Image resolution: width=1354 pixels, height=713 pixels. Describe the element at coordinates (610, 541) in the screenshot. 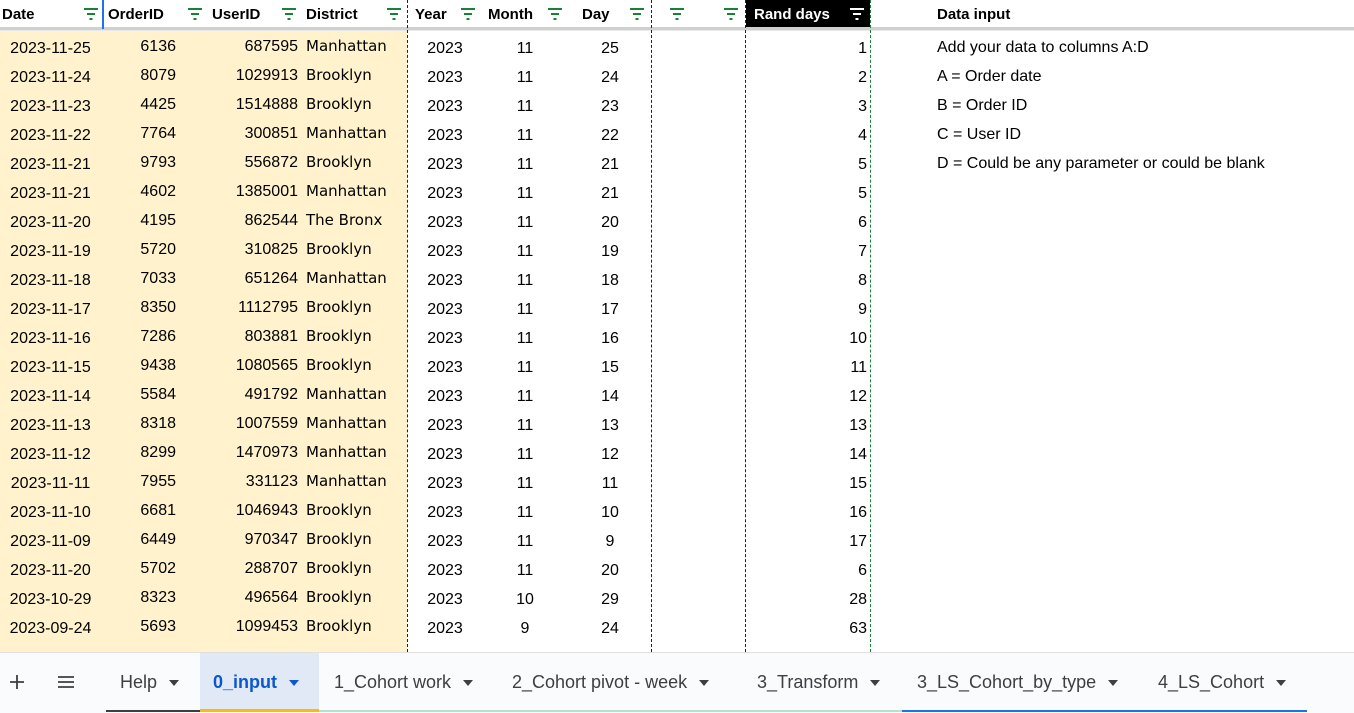

I see `cell-day: 9` at that location.